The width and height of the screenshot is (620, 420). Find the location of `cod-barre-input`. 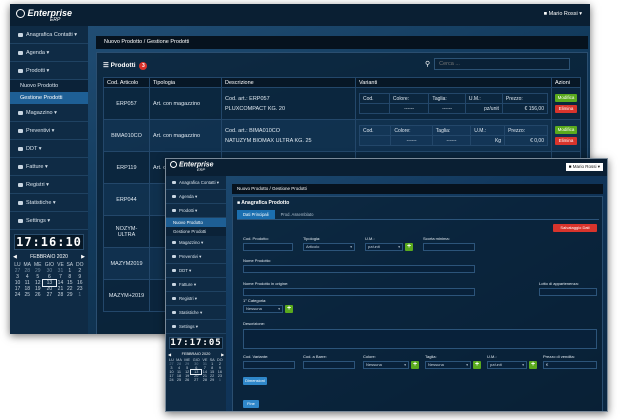

cod-barre-input is located at coordinates (329, 365).